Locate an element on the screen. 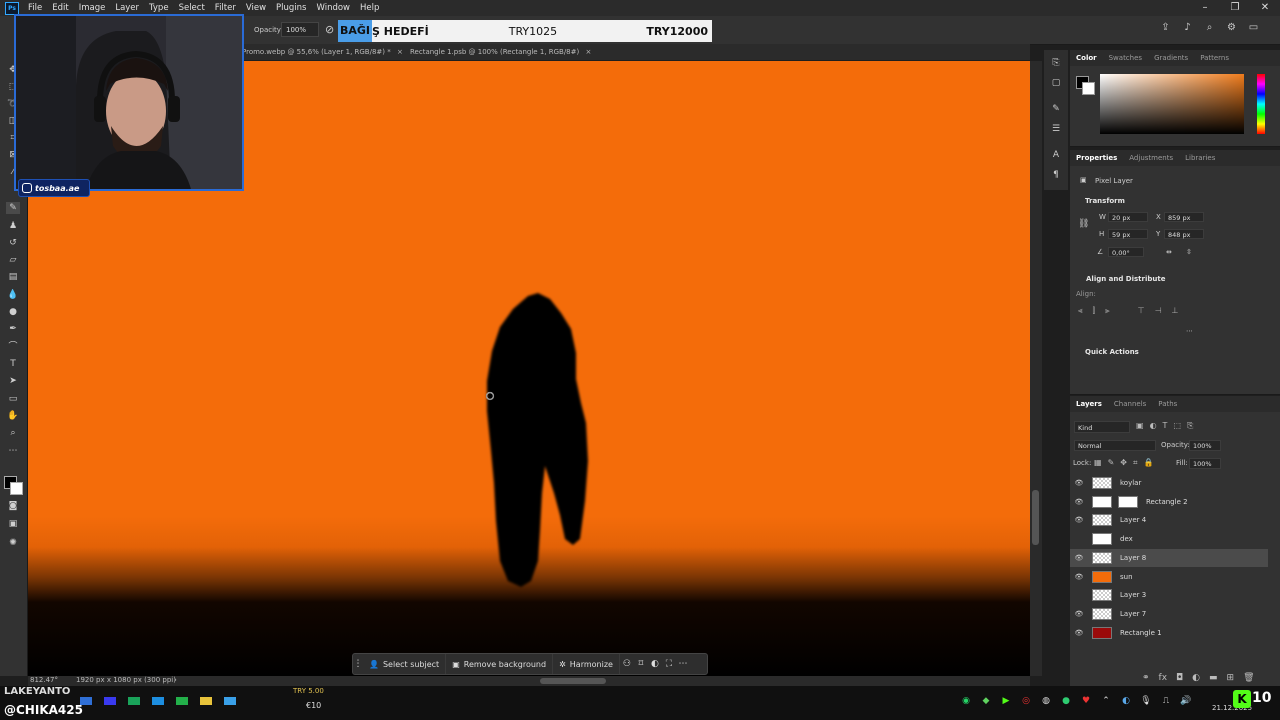 The height and width of the screenshot is (720, 1280). blur-tool-icon: 💧 is located at coordinates (13, 295).